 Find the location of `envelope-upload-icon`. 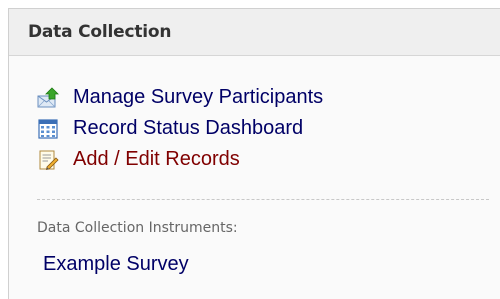

envelope-upload-icon is located at coordinates (48, 97).